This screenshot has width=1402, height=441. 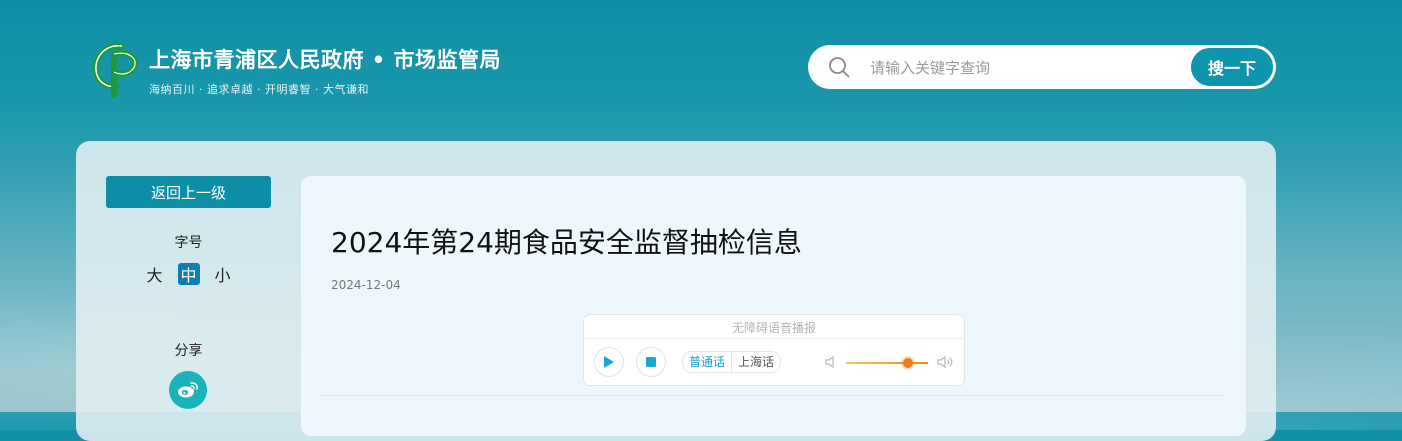 What do you see at coordinates (366, 285) in the screenshot?
I see `article-date: 2024-12-04` at bounding box center [366, 285].